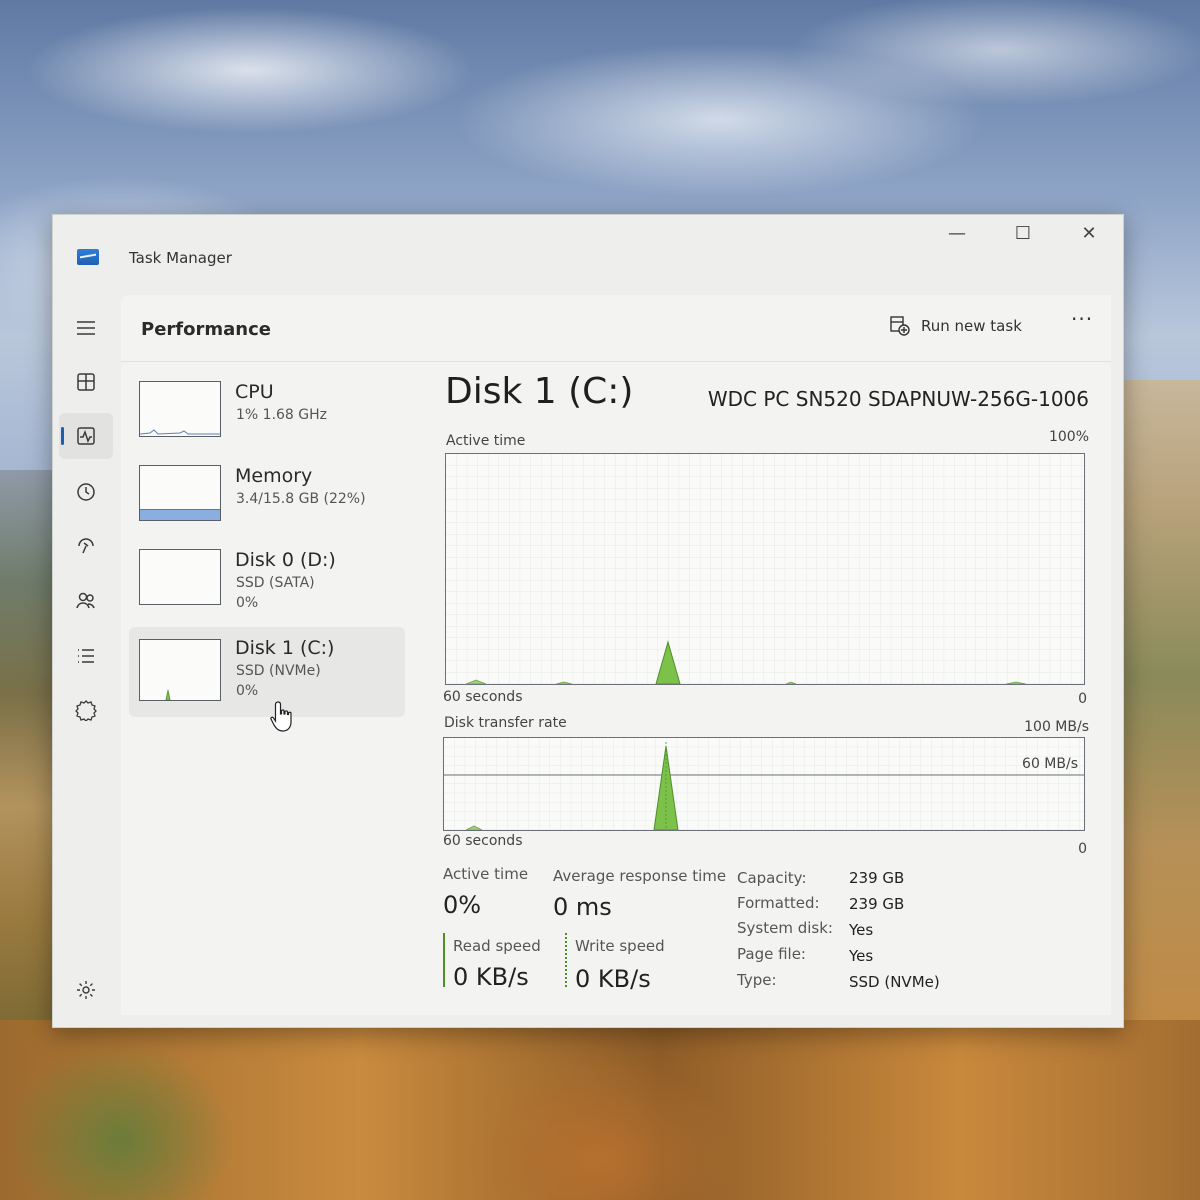 The image size is (1200, 1200). Describe the element at coordinates (444, 960) in the screenshot. I see `read-speed-legend-line` at that location.